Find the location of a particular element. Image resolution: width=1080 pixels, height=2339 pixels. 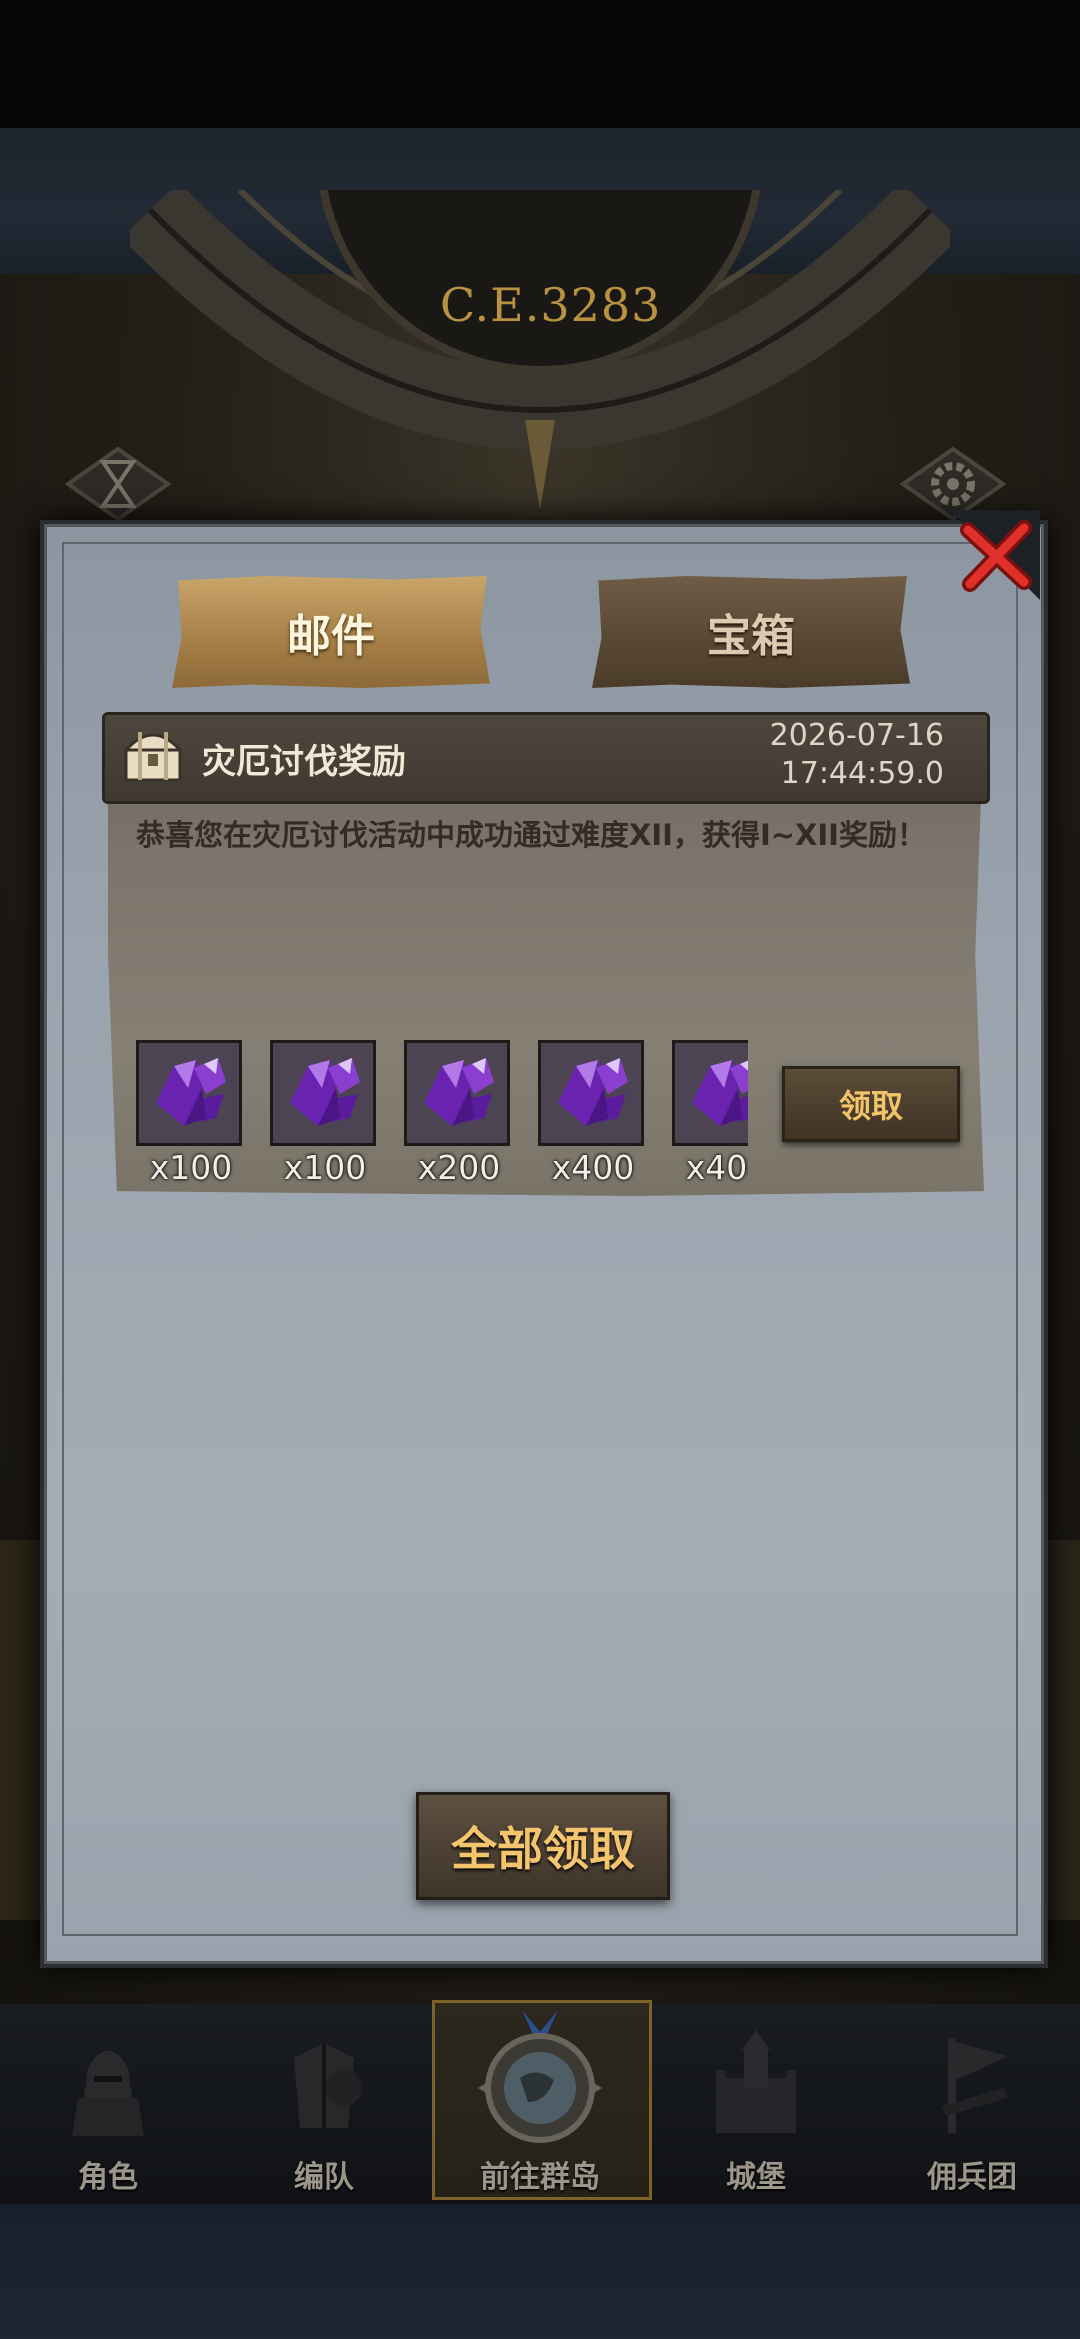

nav-item-islands: 前往群岛 is located at coordinates (540, 2104).